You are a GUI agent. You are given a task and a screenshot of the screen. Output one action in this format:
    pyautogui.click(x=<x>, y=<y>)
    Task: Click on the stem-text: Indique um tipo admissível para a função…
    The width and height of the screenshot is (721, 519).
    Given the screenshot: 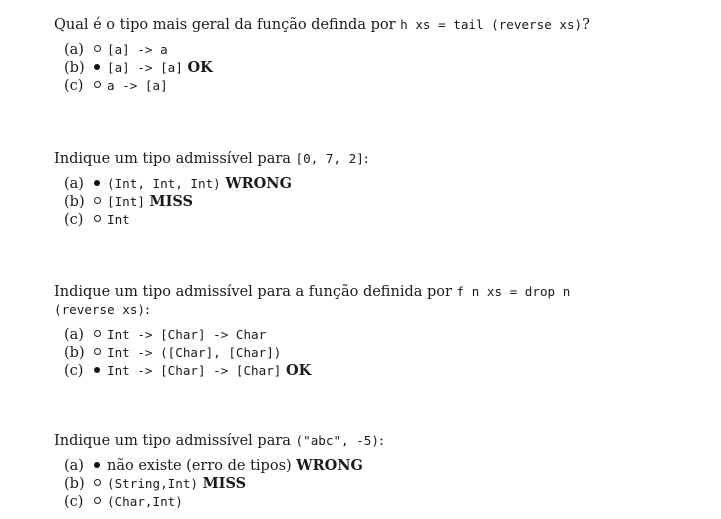 What is the action you would take?
    pyautogui.click(x=255, y=292)
    